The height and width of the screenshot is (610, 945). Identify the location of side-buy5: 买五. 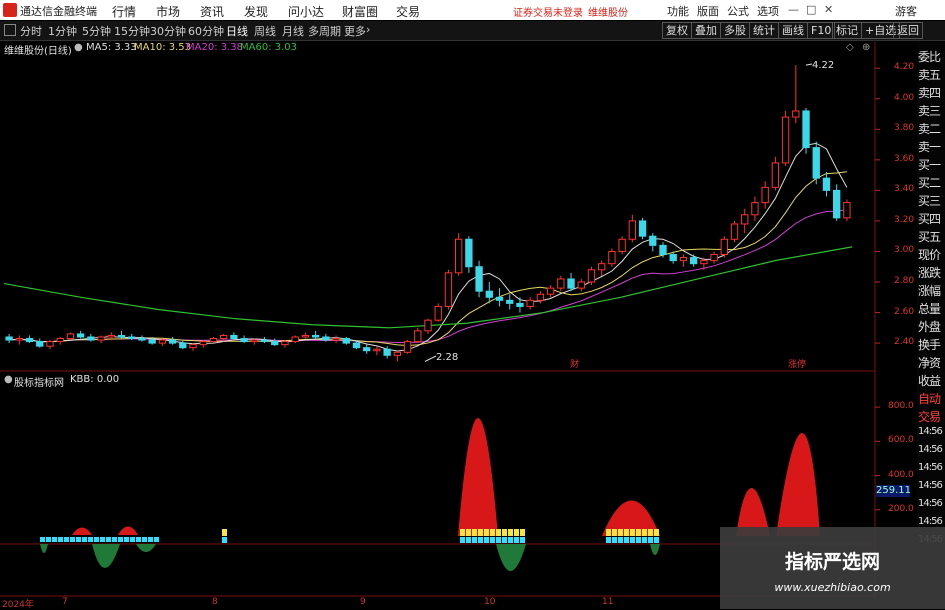
(931, 236).